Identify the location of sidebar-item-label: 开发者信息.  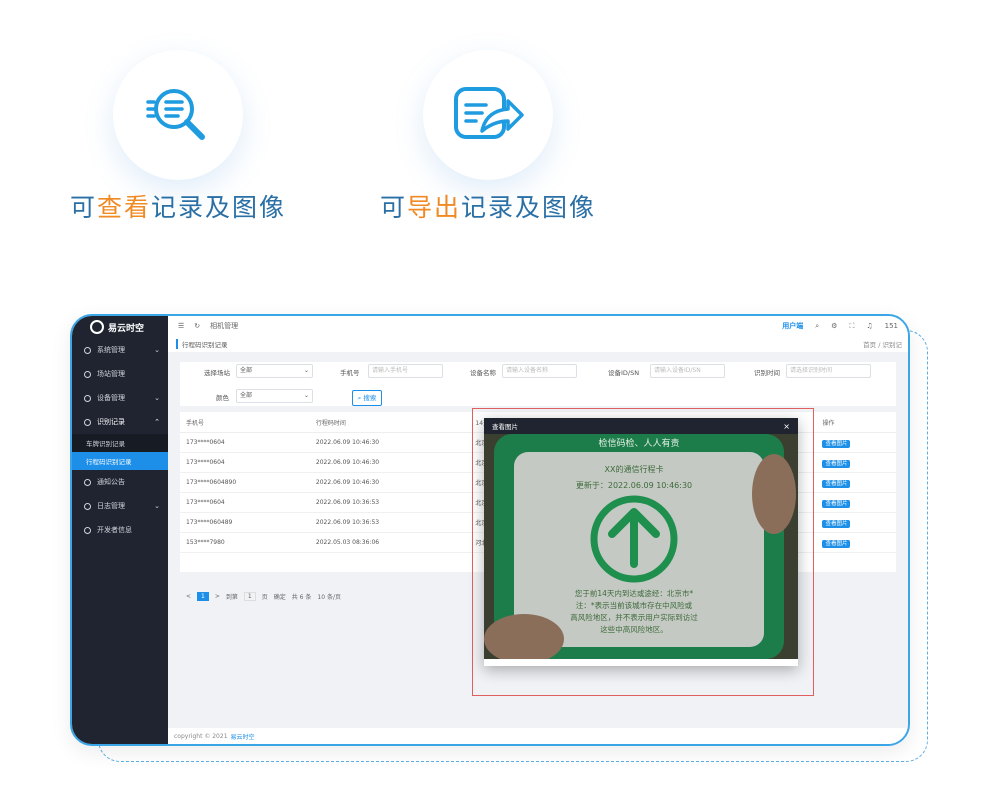
(114, 530).